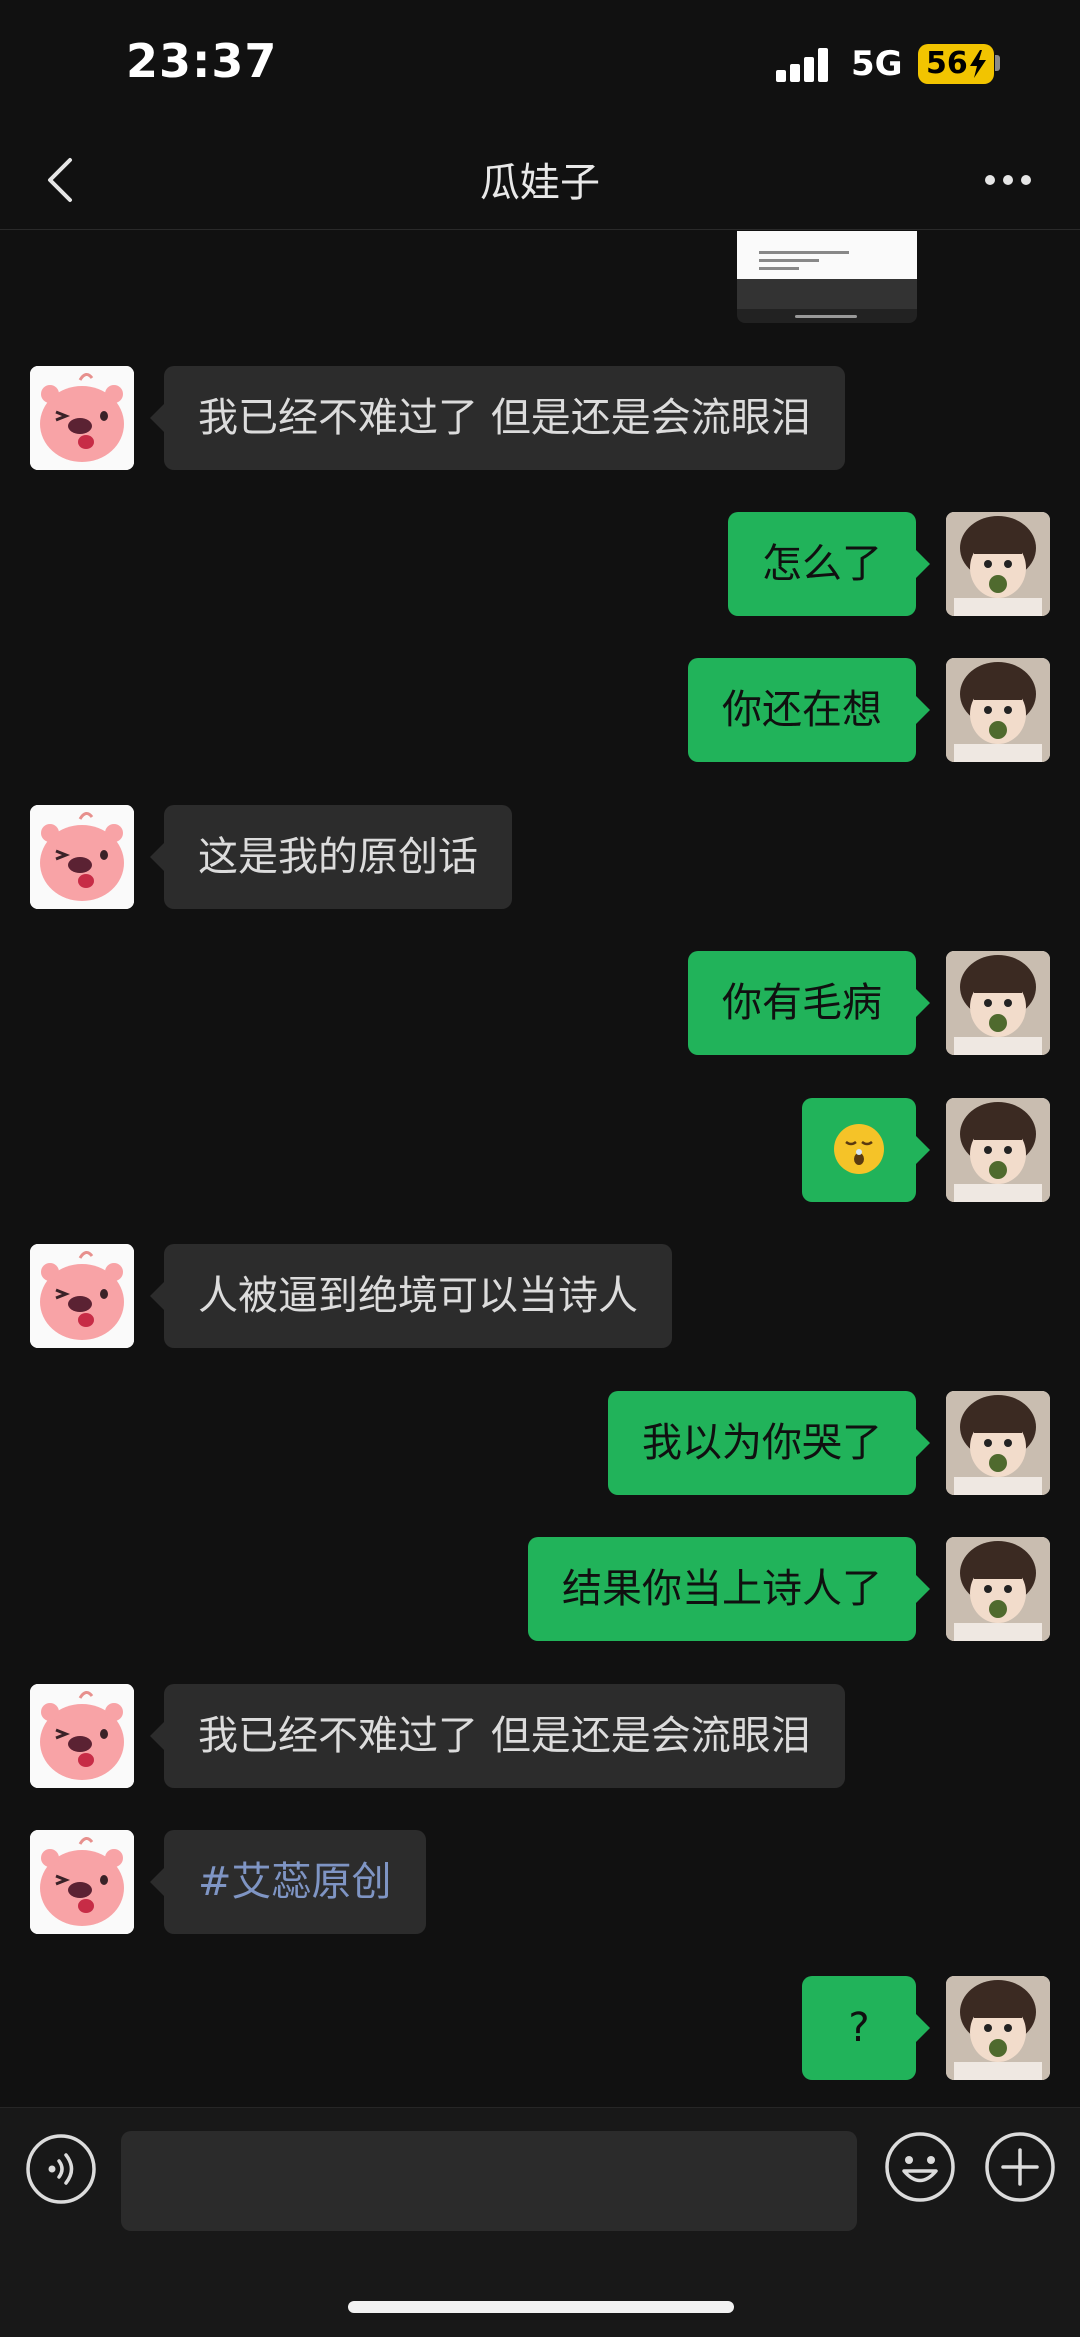  What do you see at coordinates (540, 65) in the screenshot?
I see `status-bar: 23:37 5G 56` at bounding box center [540, 65].